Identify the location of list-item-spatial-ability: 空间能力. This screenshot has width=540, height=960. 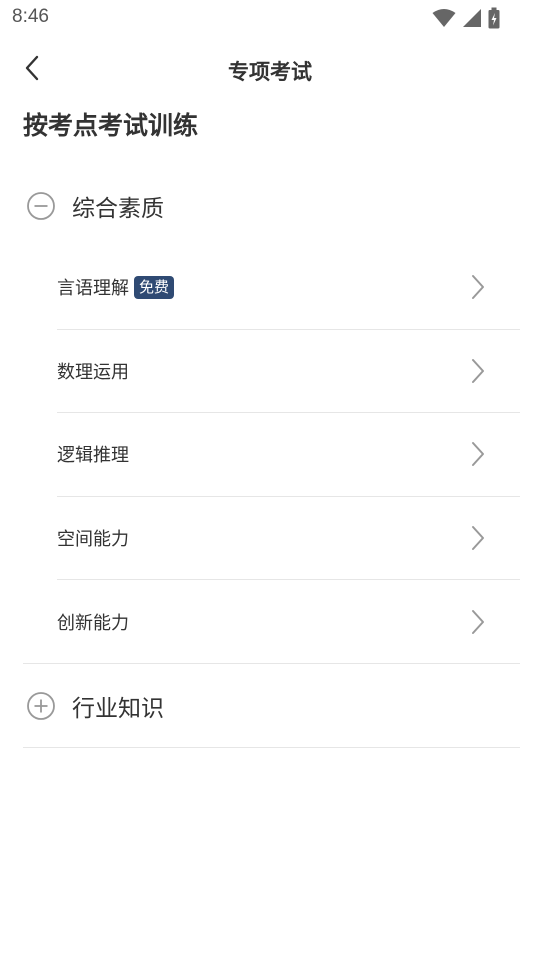
(288, 538).